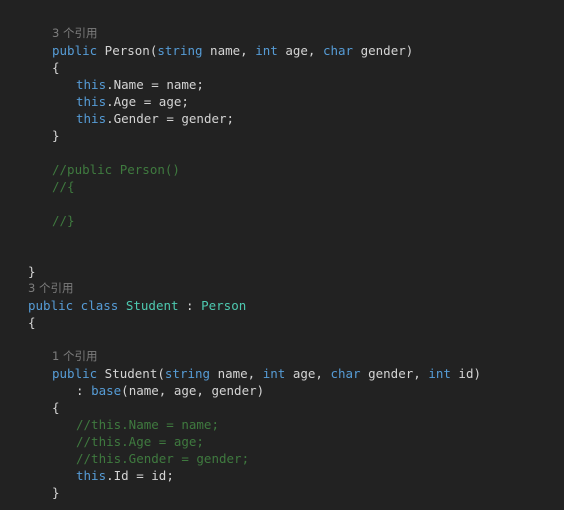  Describe the element at coordinates (282, 220) in the screenshot. I see `code-line: //}` at that location.